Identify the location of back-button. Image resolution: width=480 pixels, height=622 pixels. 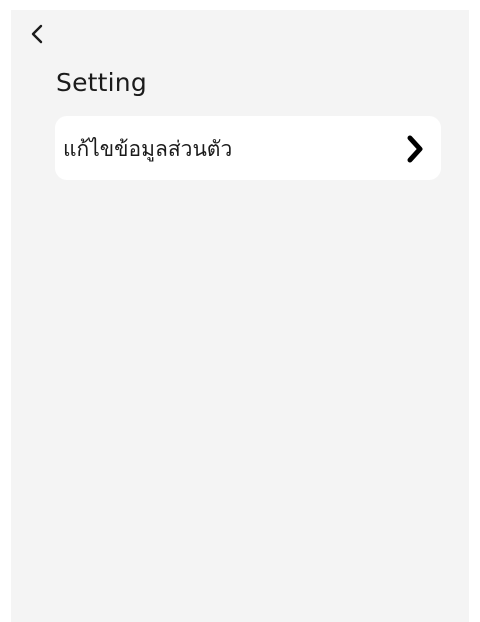
(37, 34).